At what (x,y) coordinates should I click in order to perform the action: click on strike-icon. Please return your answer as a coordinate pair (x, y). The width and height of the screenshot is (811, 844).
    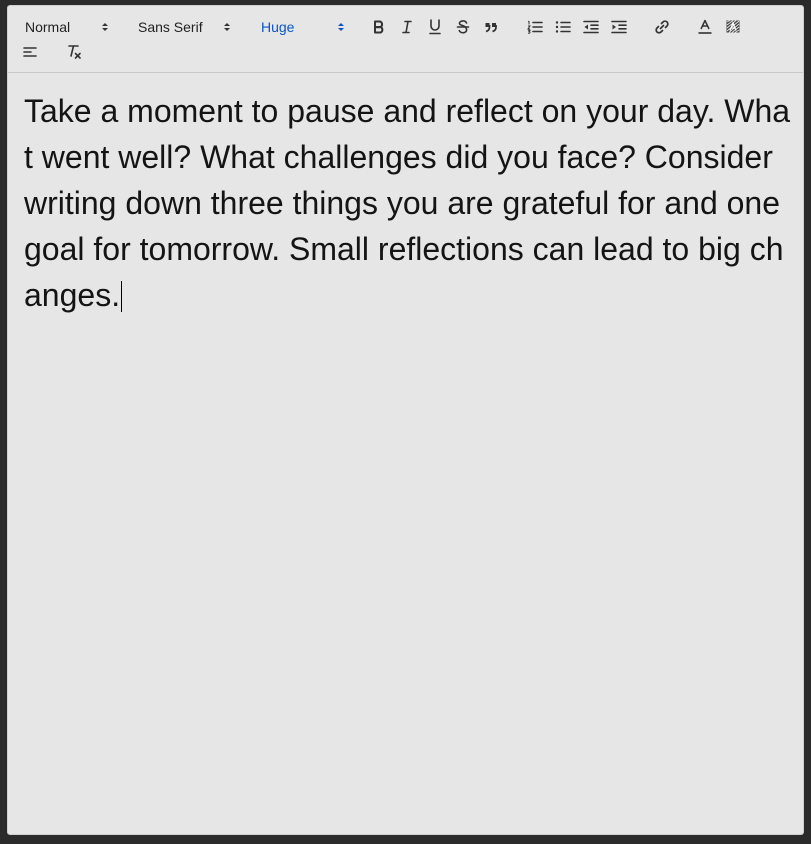
    Looking at the image, I should click on (463, 27).